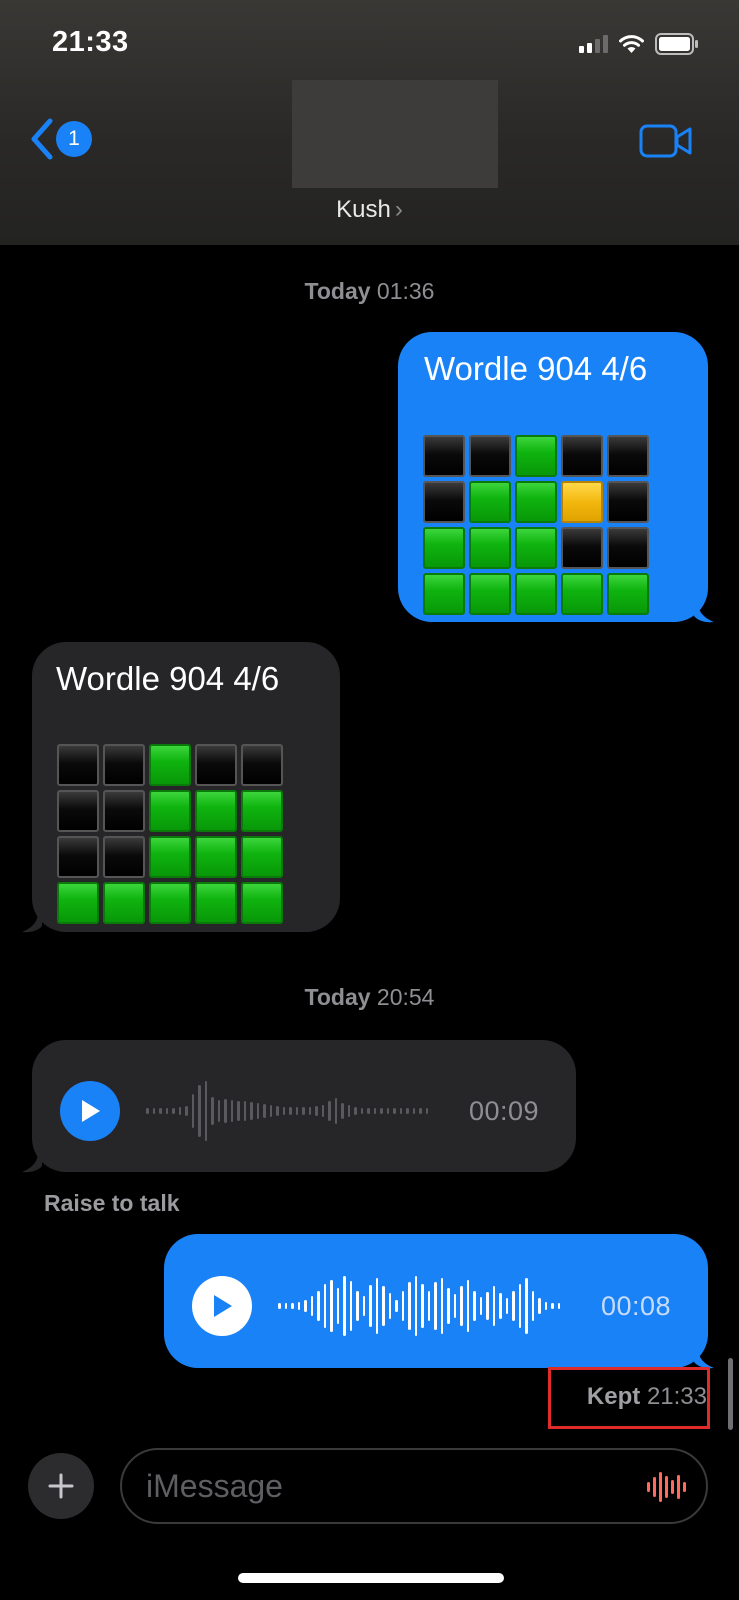  Describe the element at coordinates (369, 291) in the screenshot. I see `timestamp: Today 01:36` at that location.